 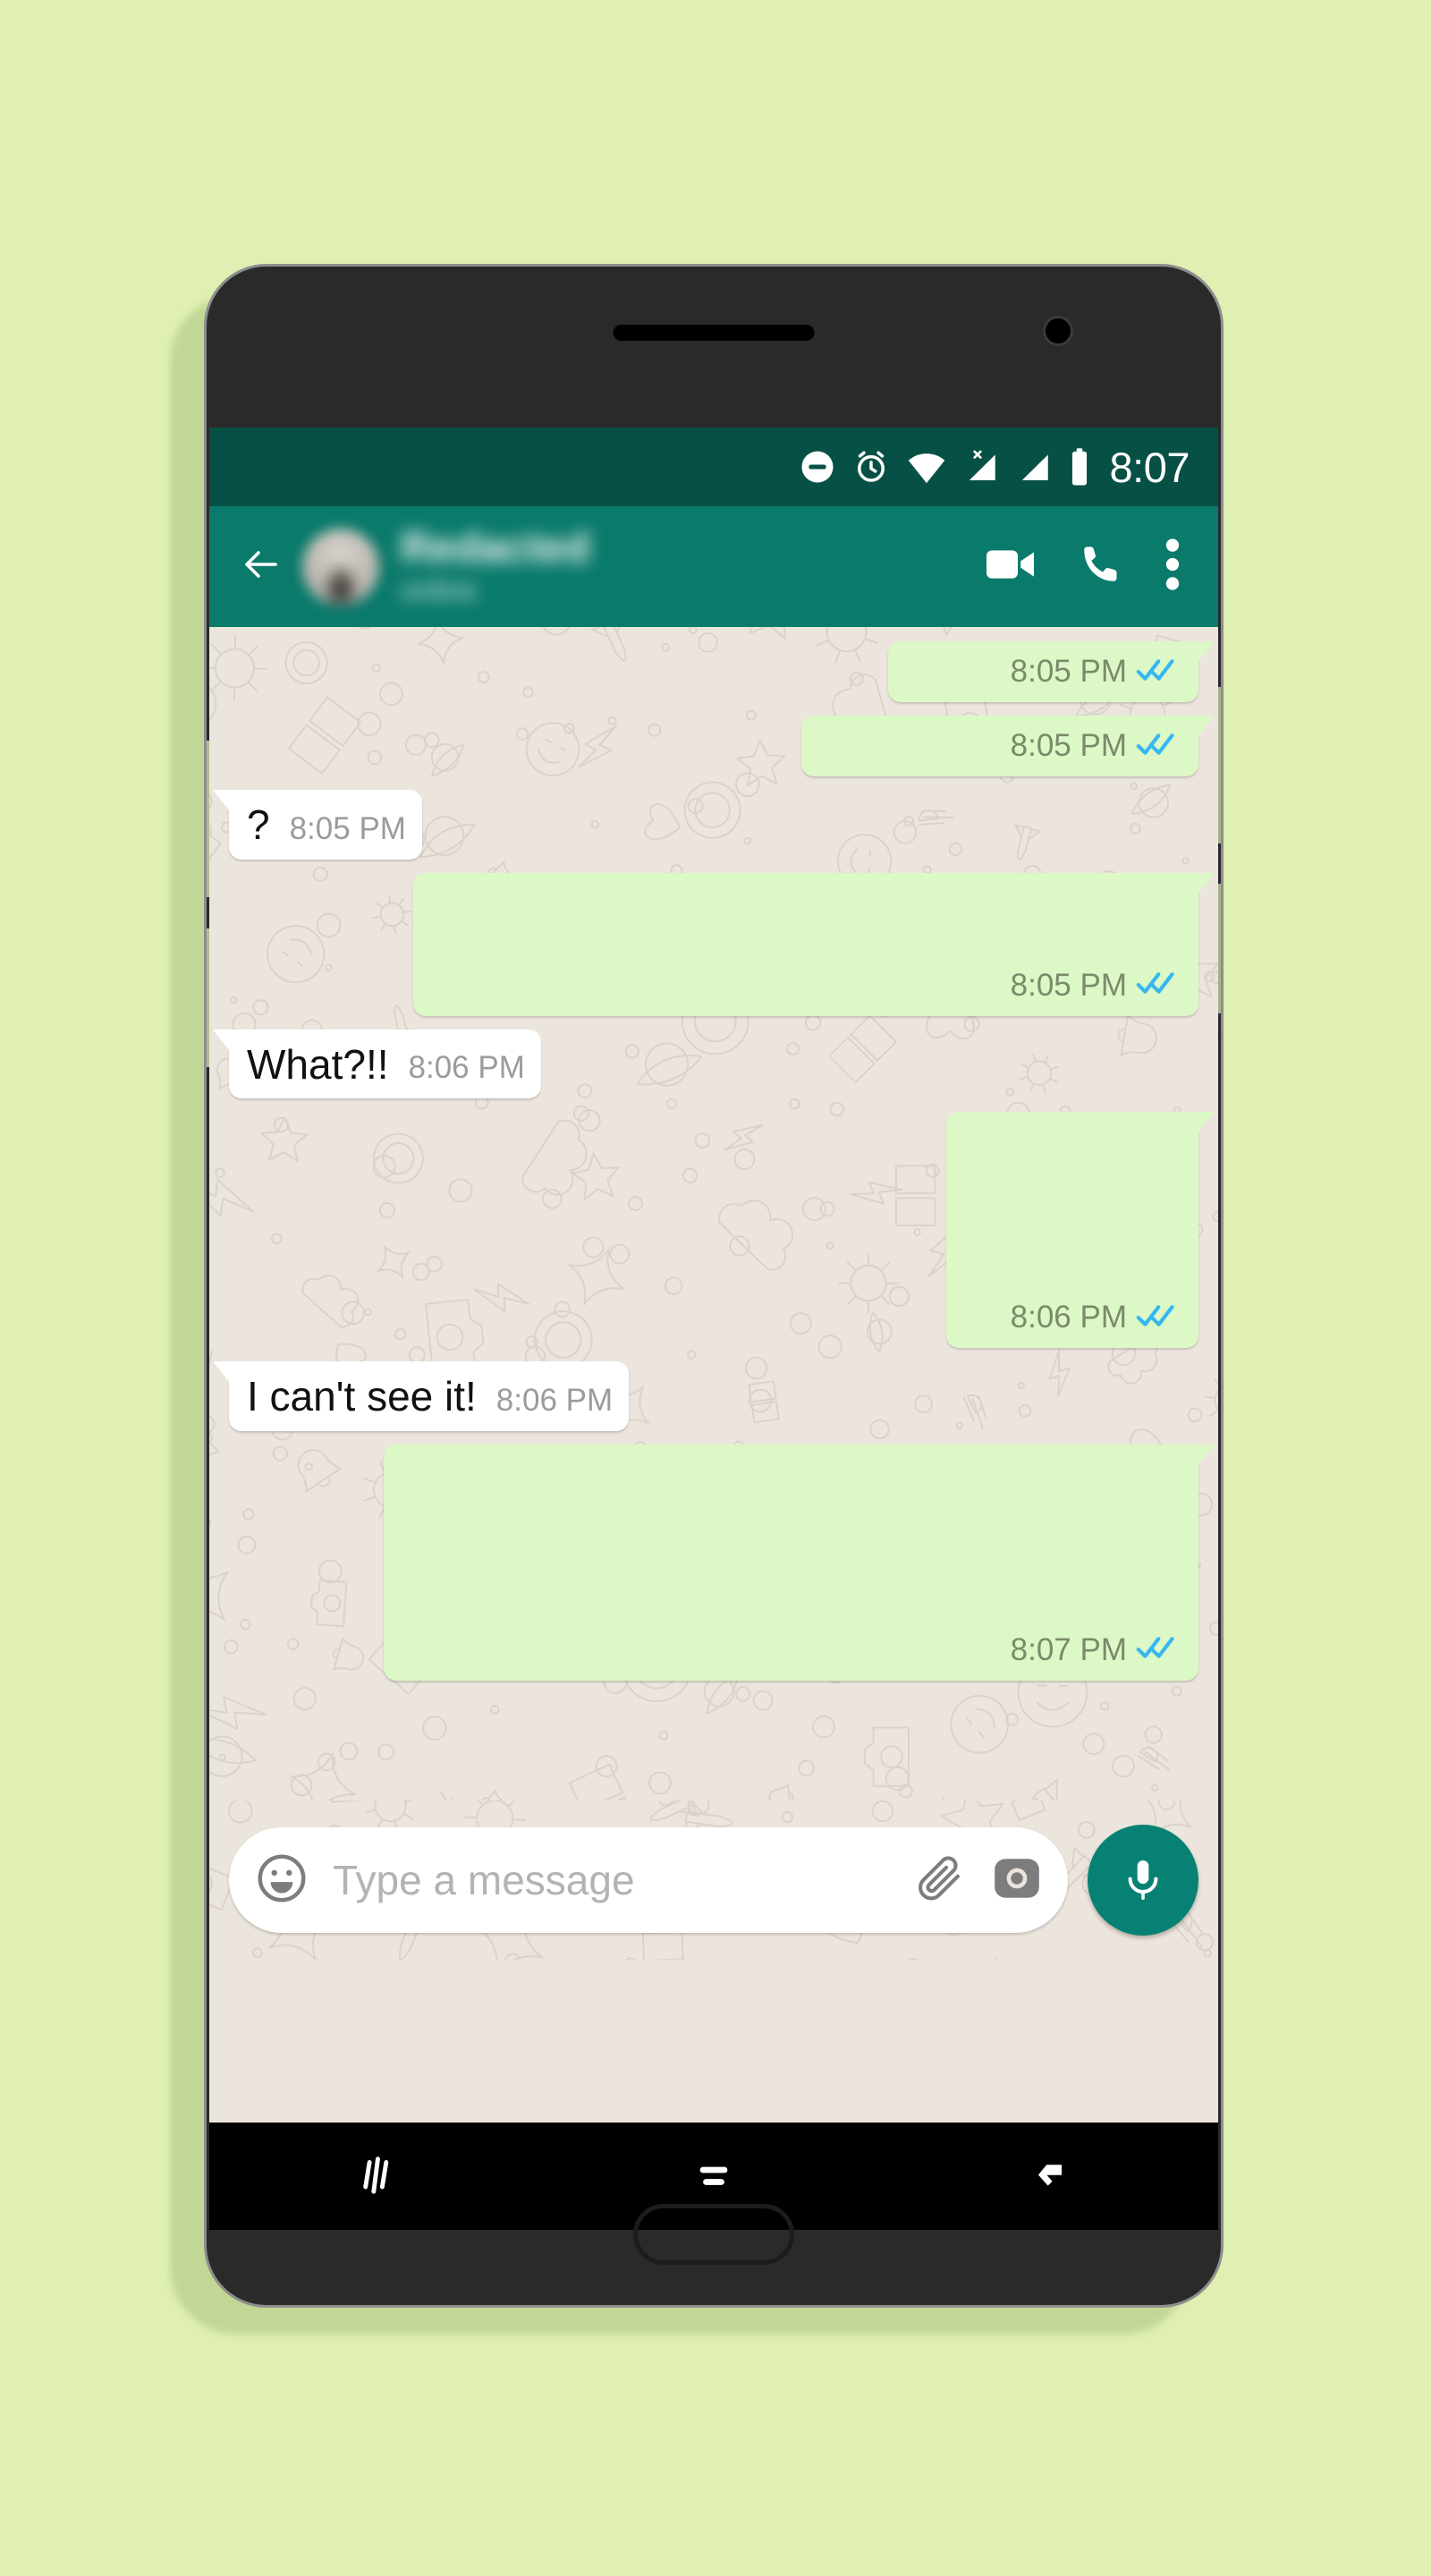 I want to click on wifi-icon, so click(x=927, y=467).